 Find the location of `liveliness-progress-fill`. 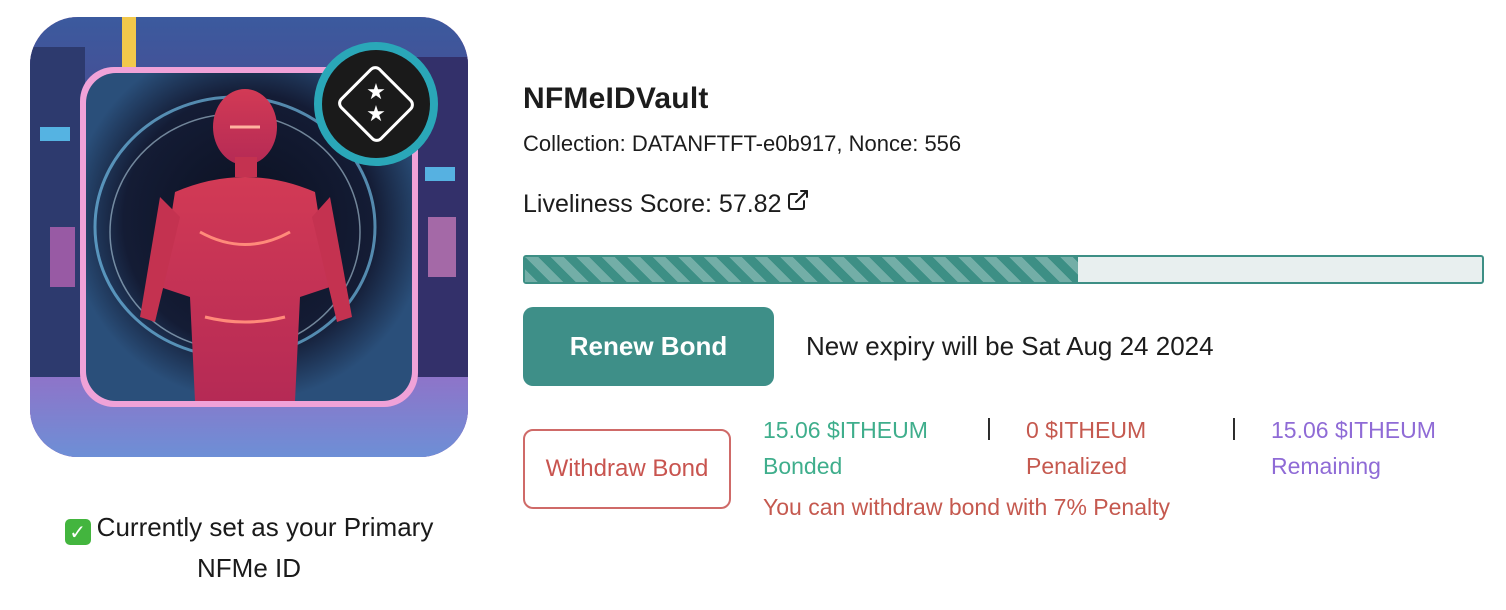

liveliness-progress-fill is located at coordinates (802, 269).